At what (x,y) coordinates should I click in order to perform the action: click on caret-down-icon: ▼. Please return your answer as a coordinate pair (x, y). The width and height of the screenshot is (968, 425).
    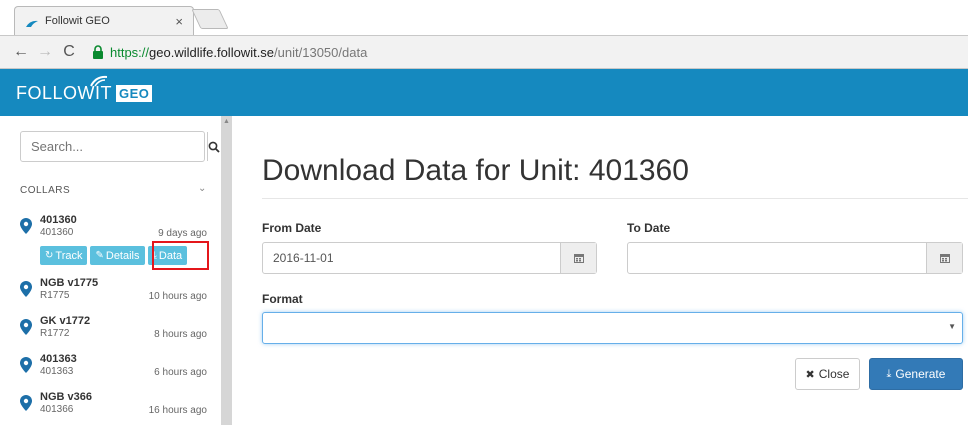
    Looking at the image, I should click on (952, 326).